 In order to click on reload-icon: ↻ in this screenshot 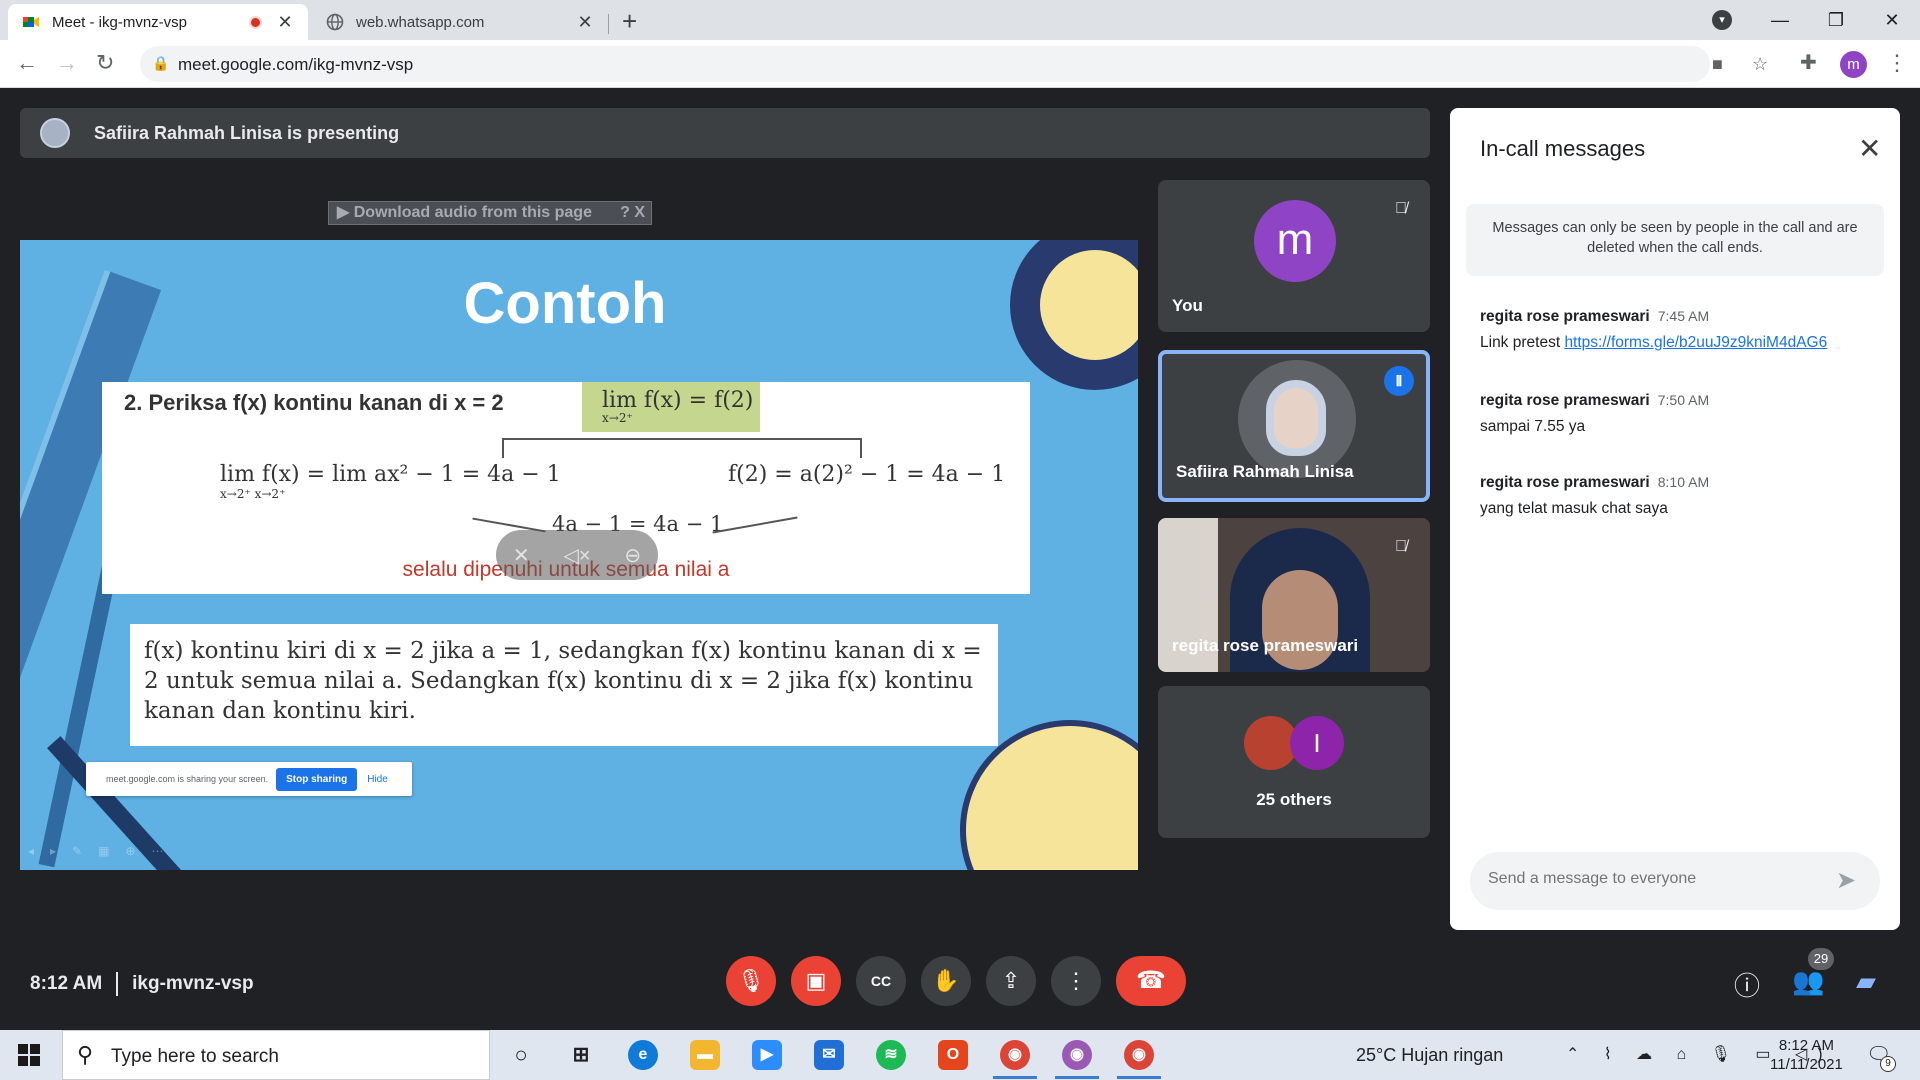, I will do `click(105, 63)`.